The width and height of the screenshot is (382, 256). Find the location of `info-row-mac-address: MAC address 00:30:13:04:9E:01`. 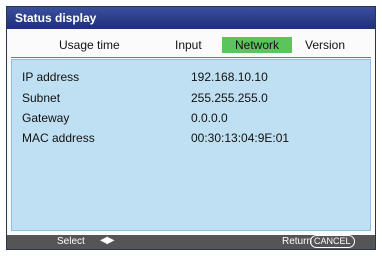

info-row-mac-address: MAC address 00:30:13:04:9E:01 is located at coordinates (191, 139).